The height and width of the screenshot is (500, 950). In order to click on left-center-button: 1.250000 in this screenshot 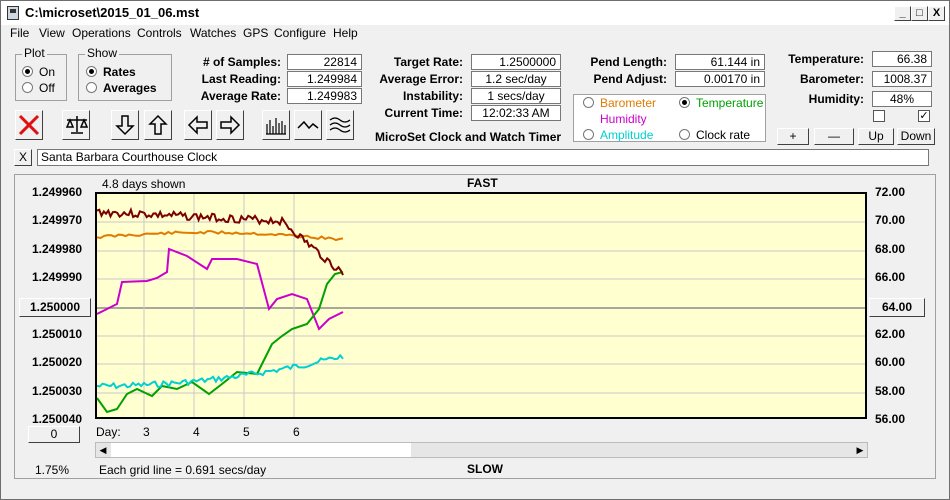, I will do `click(55, 307)`.